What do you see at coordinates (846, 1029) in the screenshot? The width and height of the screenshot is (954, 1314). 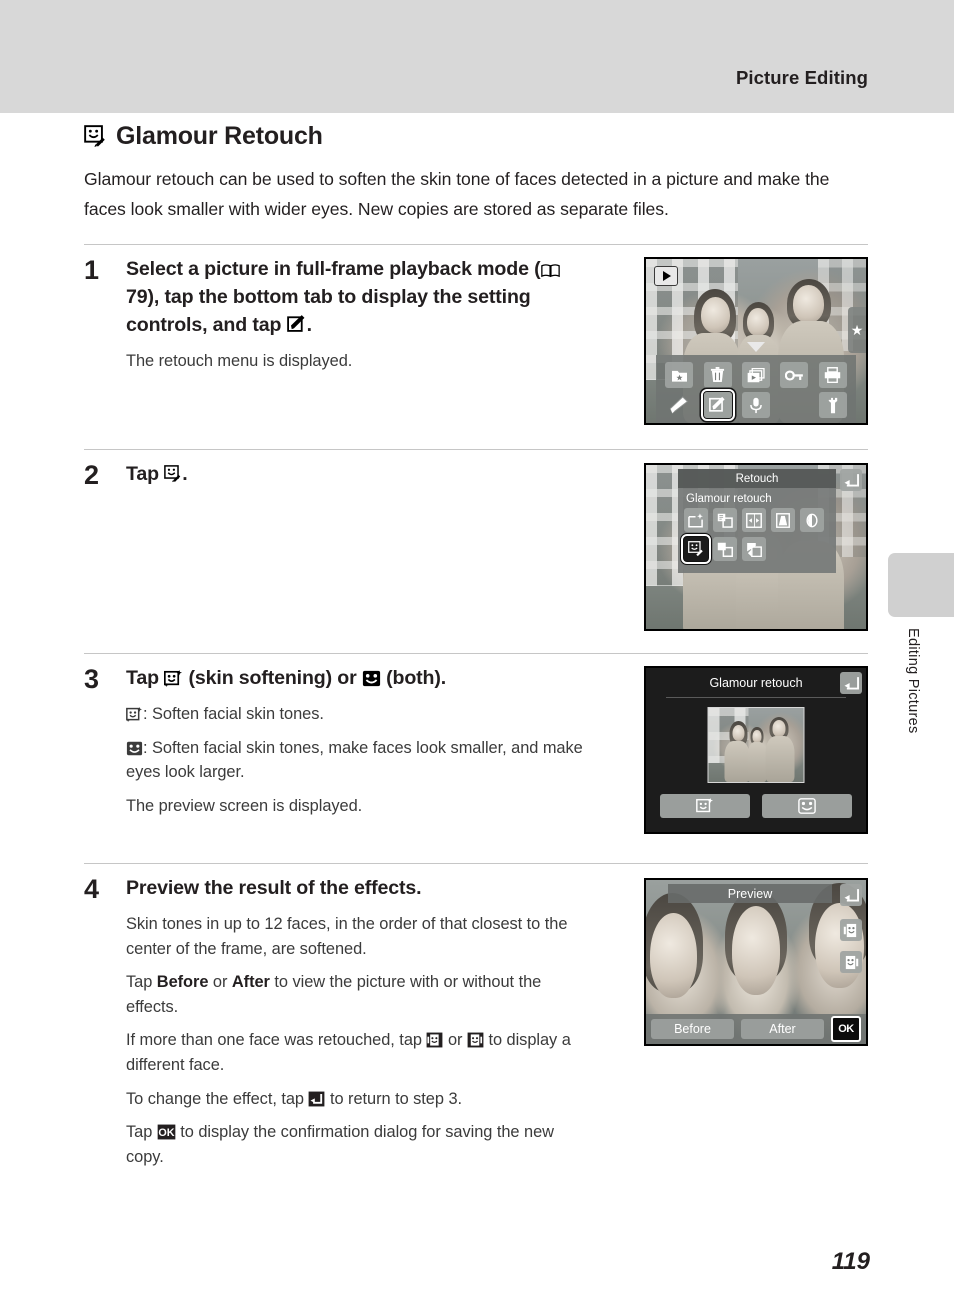 I see `ok-button: OK` at bounding box center [846, 1029].